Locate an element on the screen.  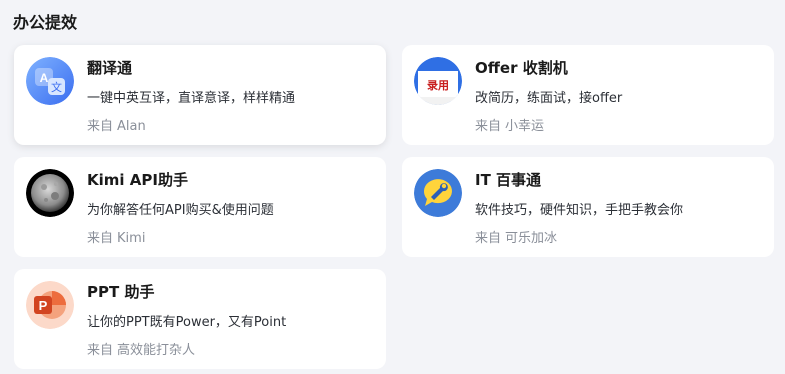
bot-name: PPT 助手 is located at coordinates (121, 292).